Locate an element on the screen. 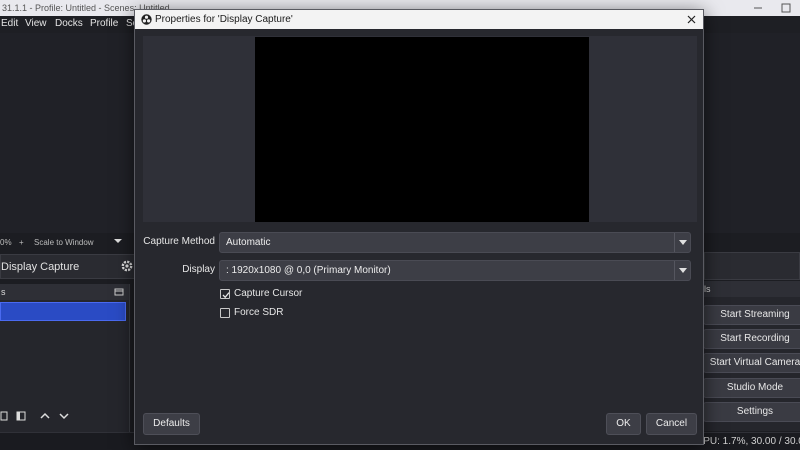 Image resolution: width=800 pixels, height=450 pixels. obs-logo-icon is located at coordinates (146, 19).